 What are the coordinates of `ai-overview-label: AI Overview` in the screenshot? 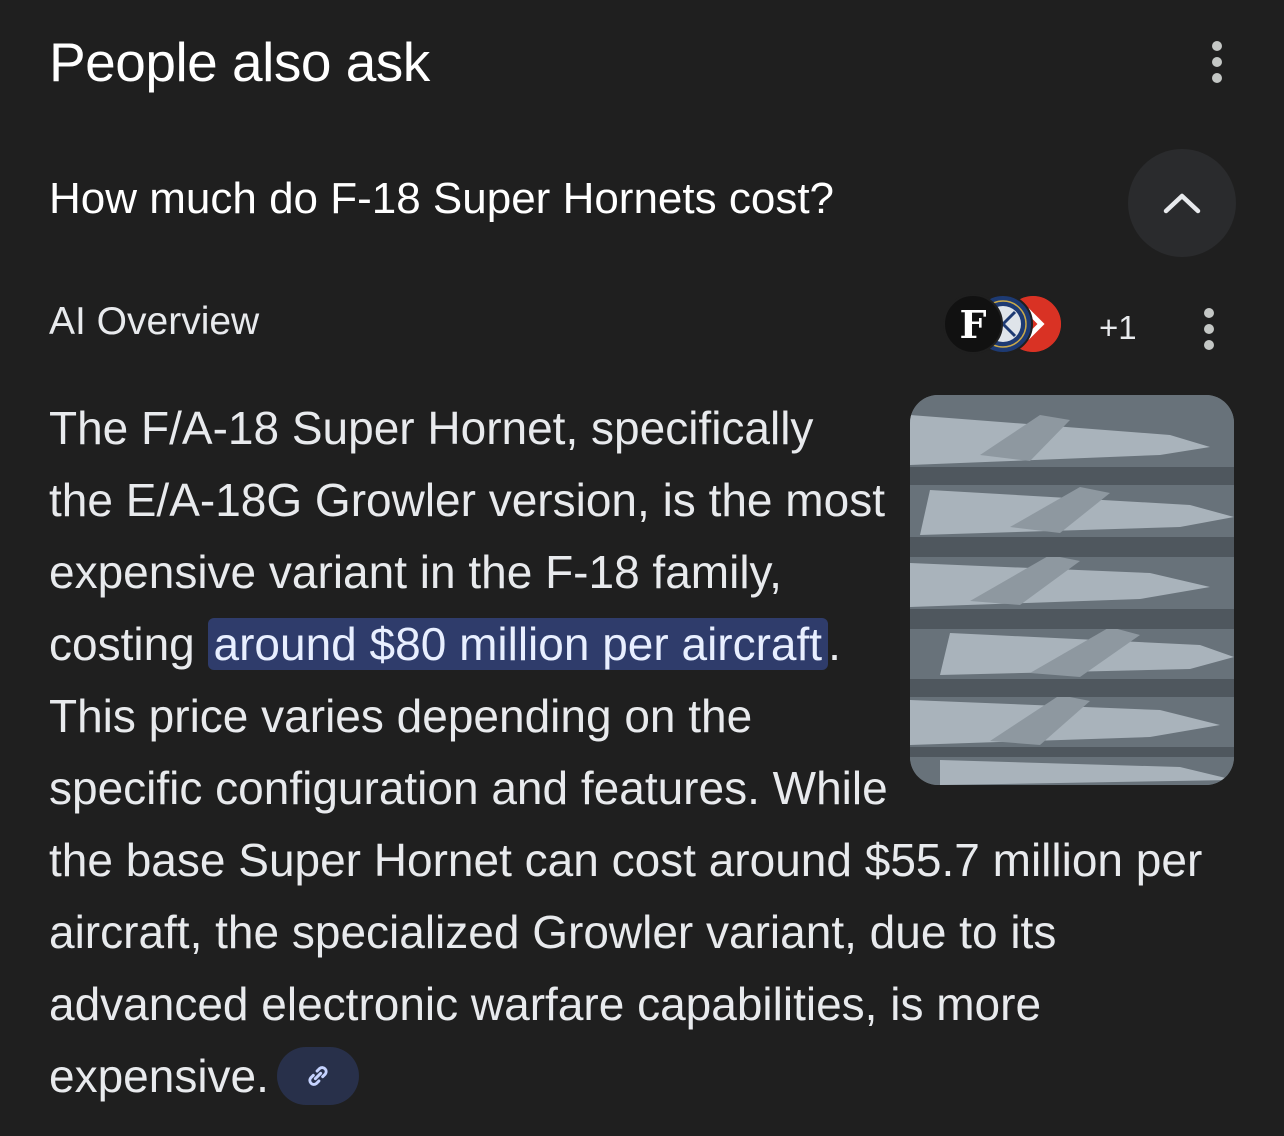 It's located at (154, 321).